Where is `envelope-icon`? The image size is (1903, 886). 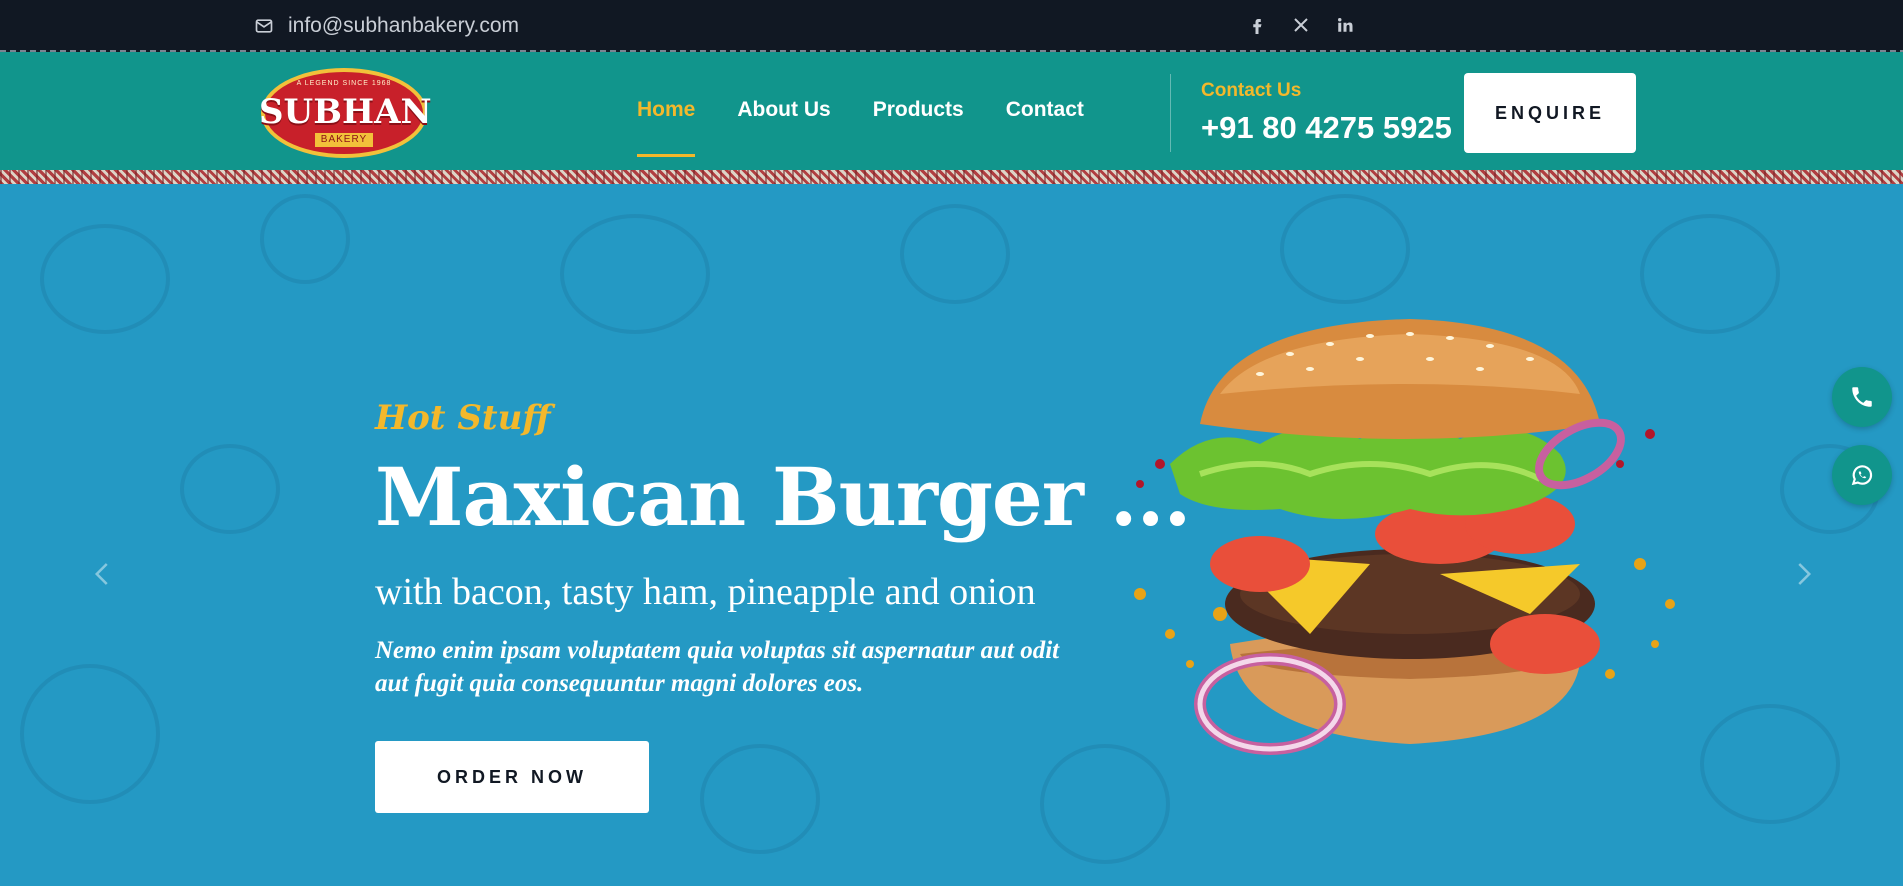 envelope-icon is located at coordinates (264, 26).